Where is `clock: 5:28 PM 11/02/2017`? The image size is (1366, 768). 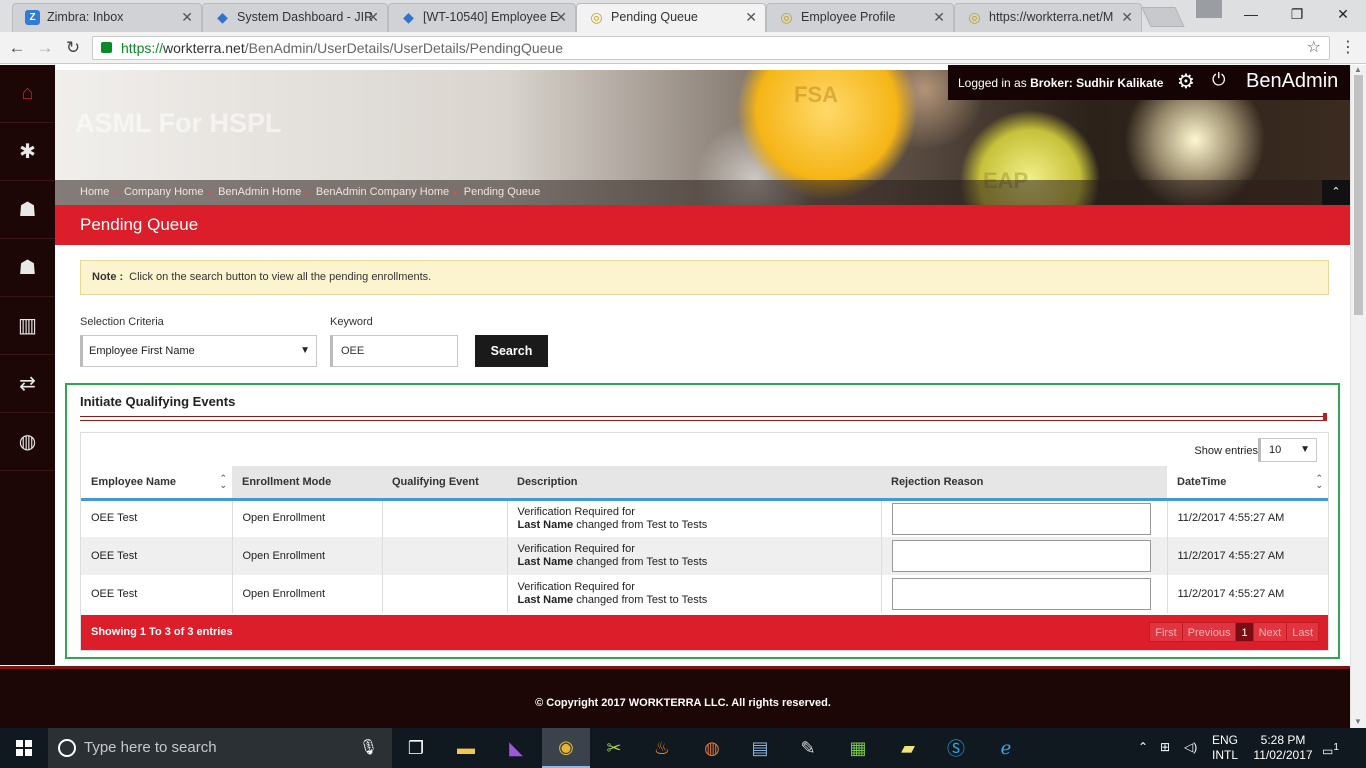 clock: 5:28 PM 11/02/2017 is located at coordinates (1283, 750).